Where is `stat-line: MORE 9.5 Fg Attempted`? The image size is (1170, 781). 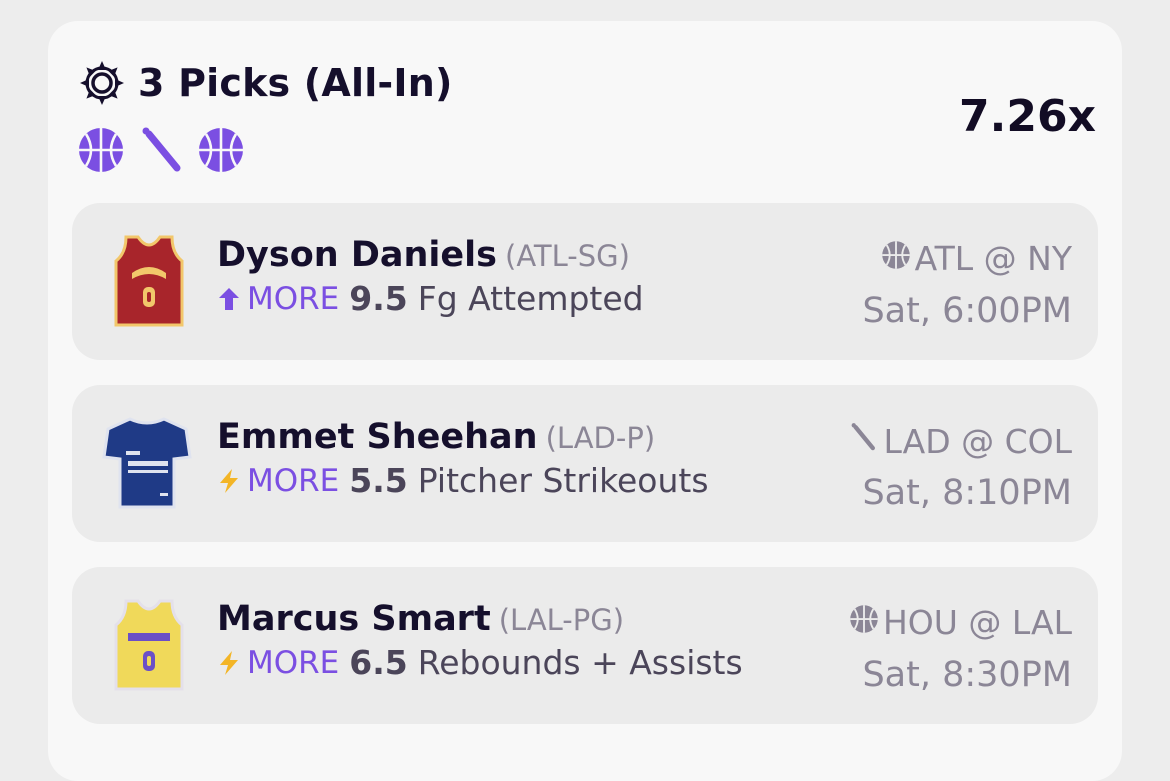
stat-line: MORE 9.5 Fg Attempted is located at coordinates (430, 298).